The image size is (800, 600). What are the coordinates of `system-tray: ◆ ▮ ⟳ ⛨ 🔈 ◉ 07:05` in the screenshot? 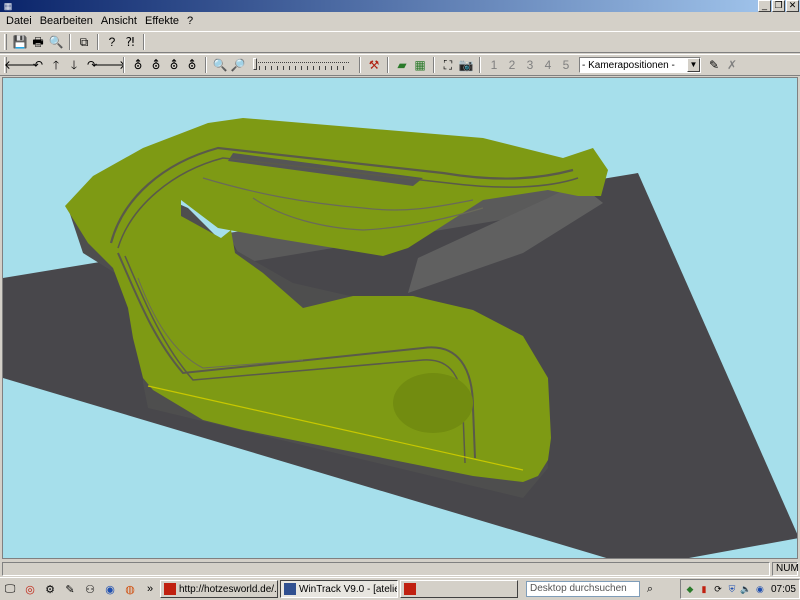 It's located at (739, 589).